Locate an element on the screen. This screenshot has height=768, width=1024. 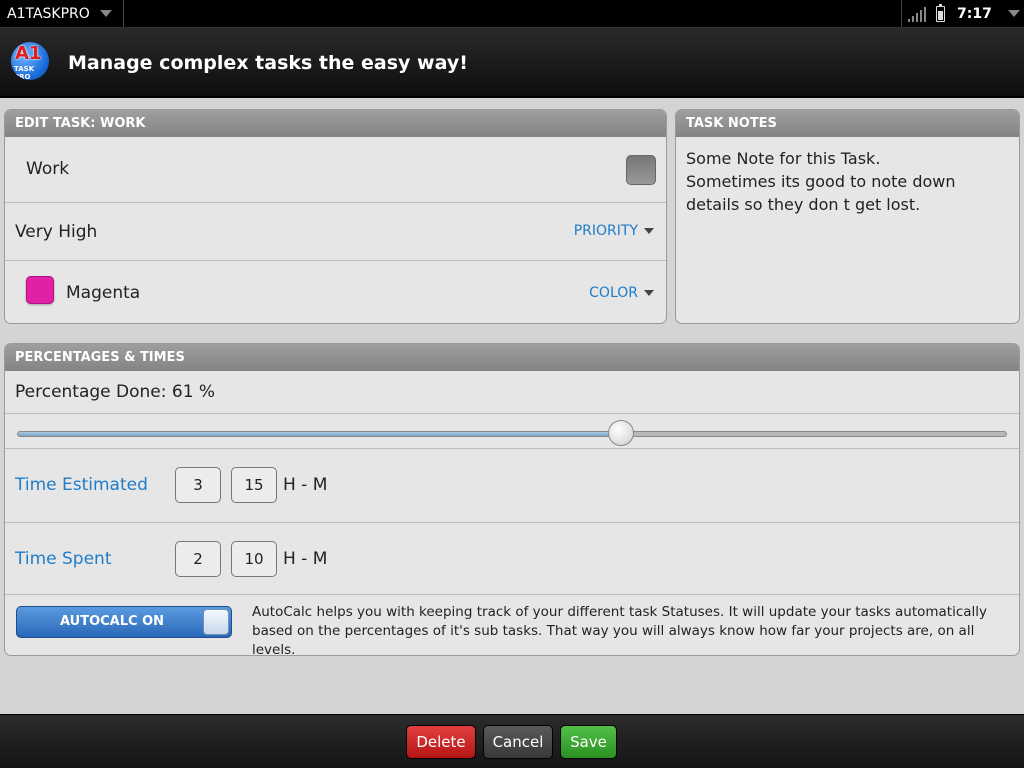
app-menu: A1TASKPRO is located at coordinates (62, 13).